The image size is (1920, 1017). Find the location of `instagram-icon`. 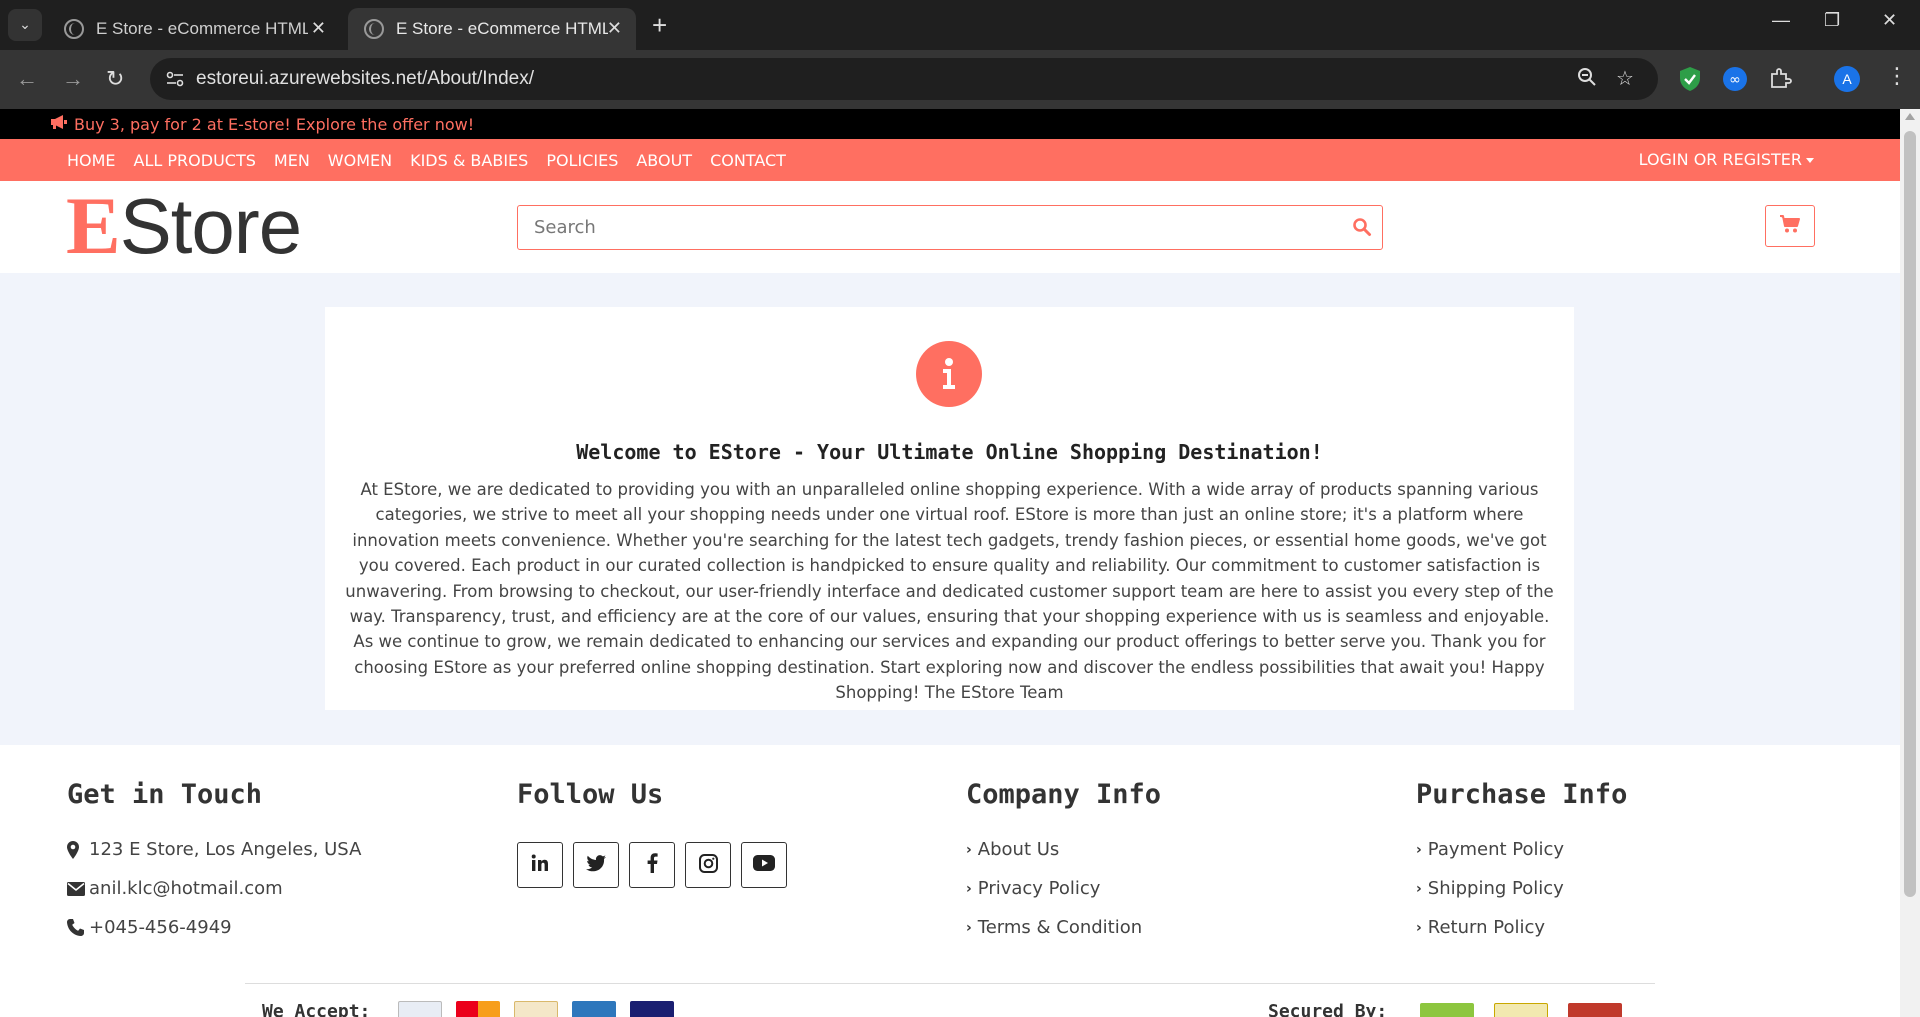

instagram-icon is located at coordinates (708, 865).